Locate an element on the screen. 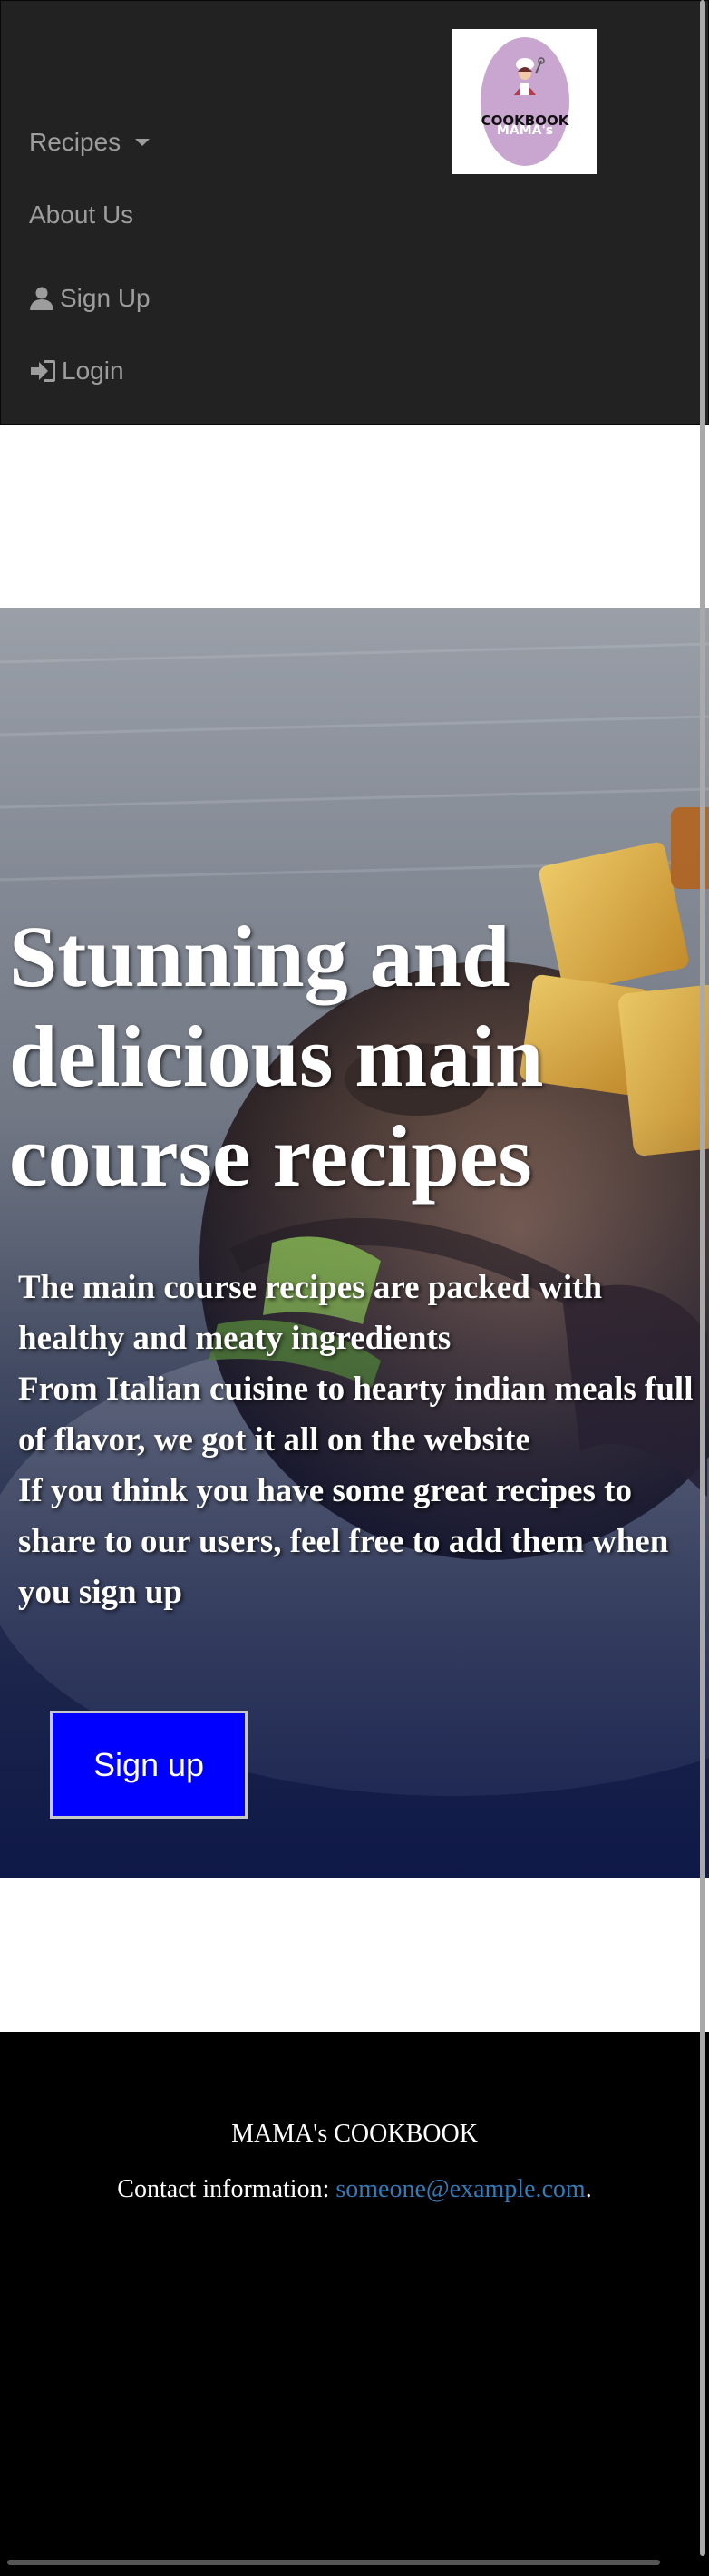  caret-down-icon is located at coordinates (143, 142).